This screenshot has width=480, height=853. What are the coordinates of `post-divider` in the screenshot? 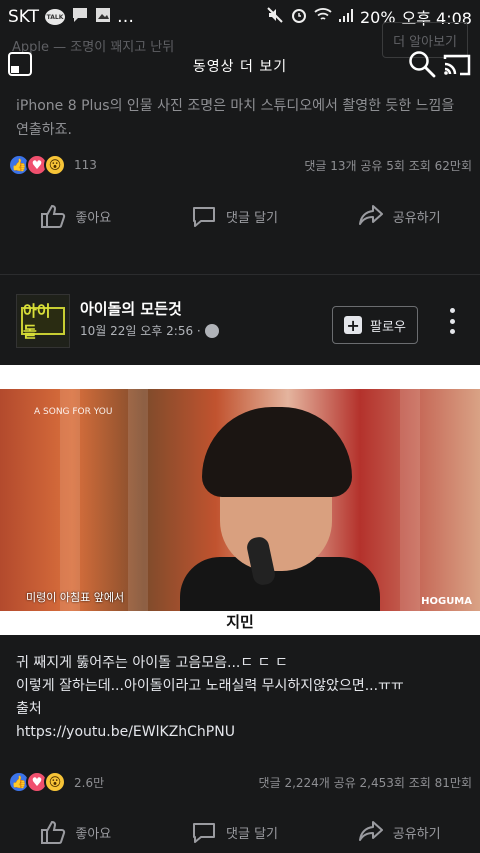 It's located at (240, 274).